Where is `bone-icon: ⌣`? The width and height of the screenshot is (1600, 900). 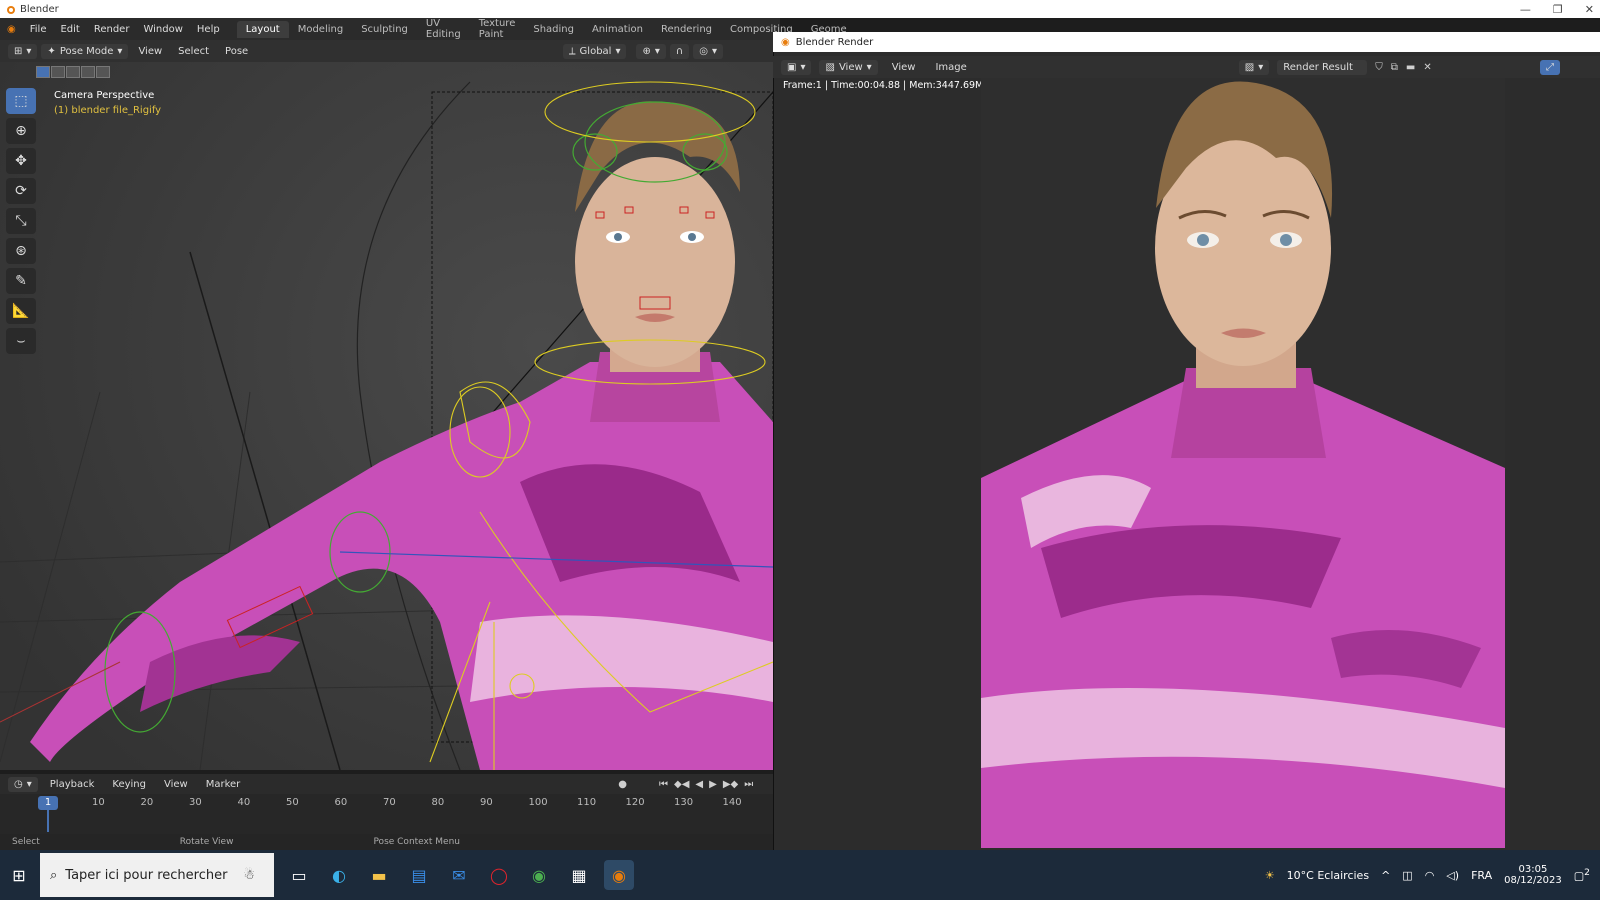 bone-icon: ⌣ is located at coordinates (21, 341).